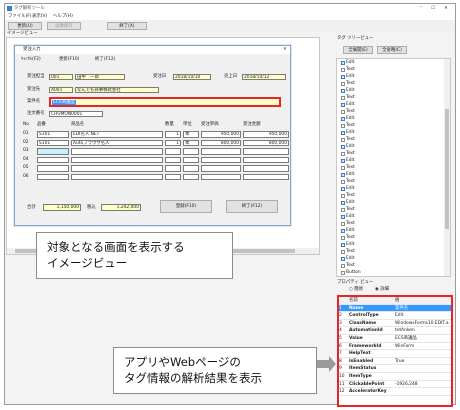  Describe the element at coordinates (395, 331) in the screenshot. I see `prop-row: 4 AutomationId txtAnken` at that location.